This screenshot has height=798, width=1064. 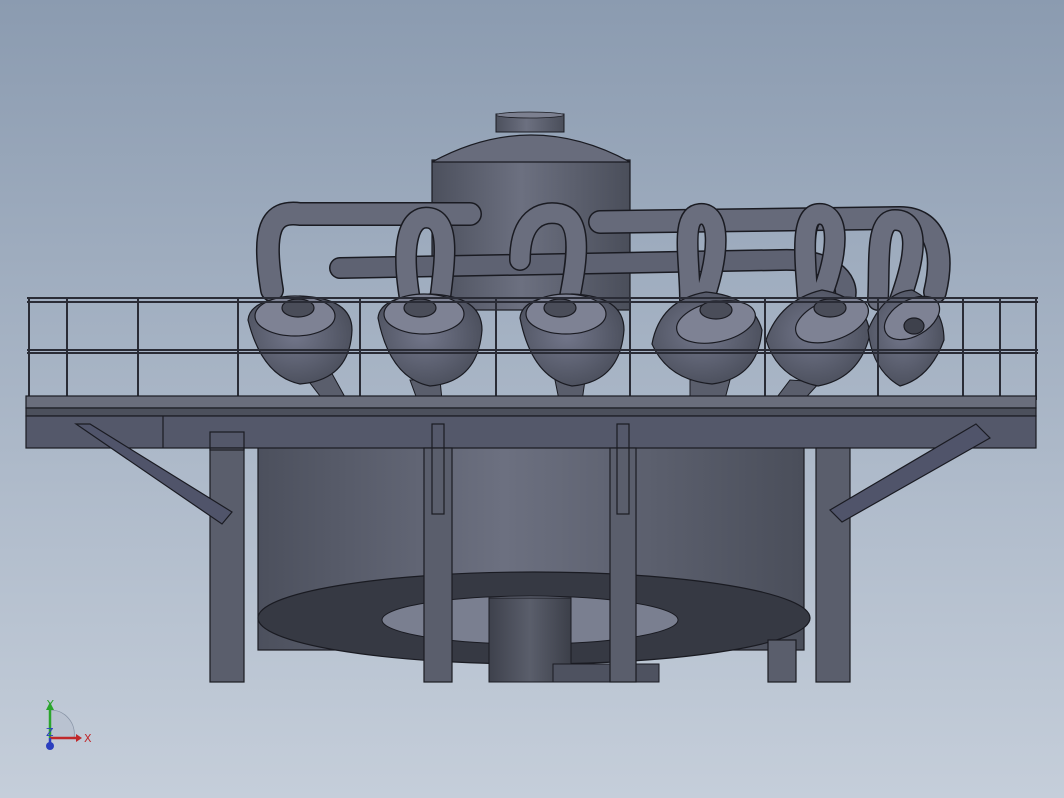 What do you see at coordinates (69, 724) in the screenshot?
I see `coordinate-triad: Y X Z` at bounding box center [69, 724].